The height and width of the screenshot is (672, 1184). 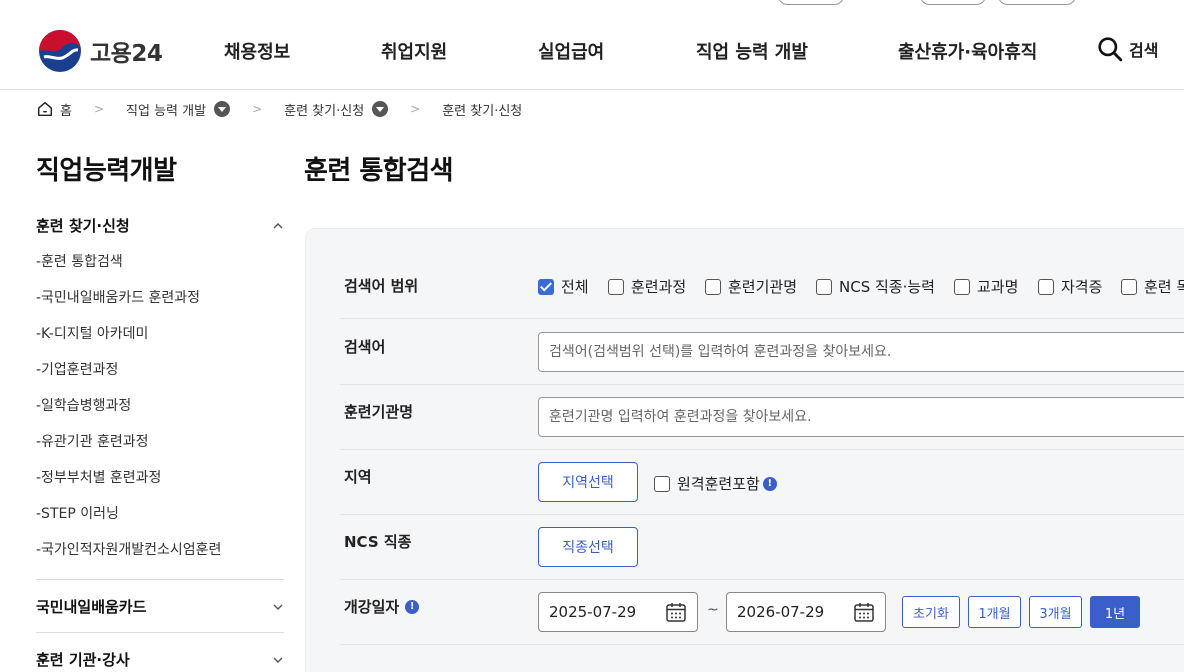 I want to click on start-date-to-input: 2026-07-29, so click(x=806, y=612).